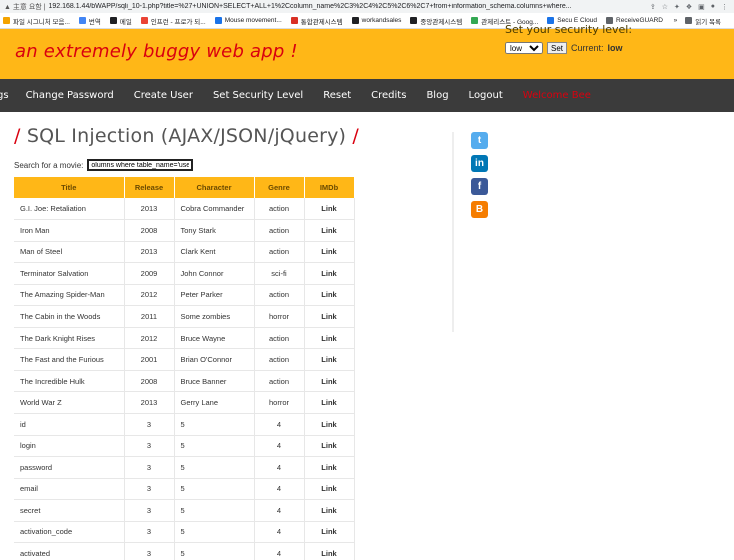 The image size is (734, 560). Describe the element at coordinates (163, 95) in the screenshot. I see `nav-item-create-user: Create User` at that location.